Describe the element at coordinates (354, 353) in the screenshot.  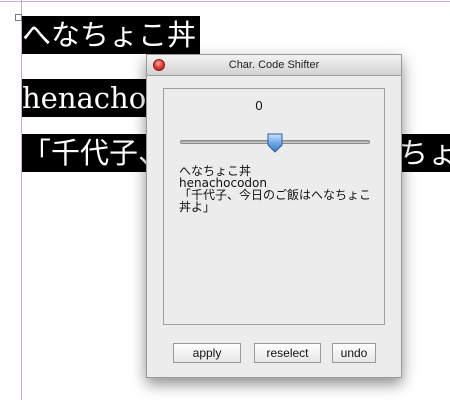
I see `undo-button: undo` at that location.